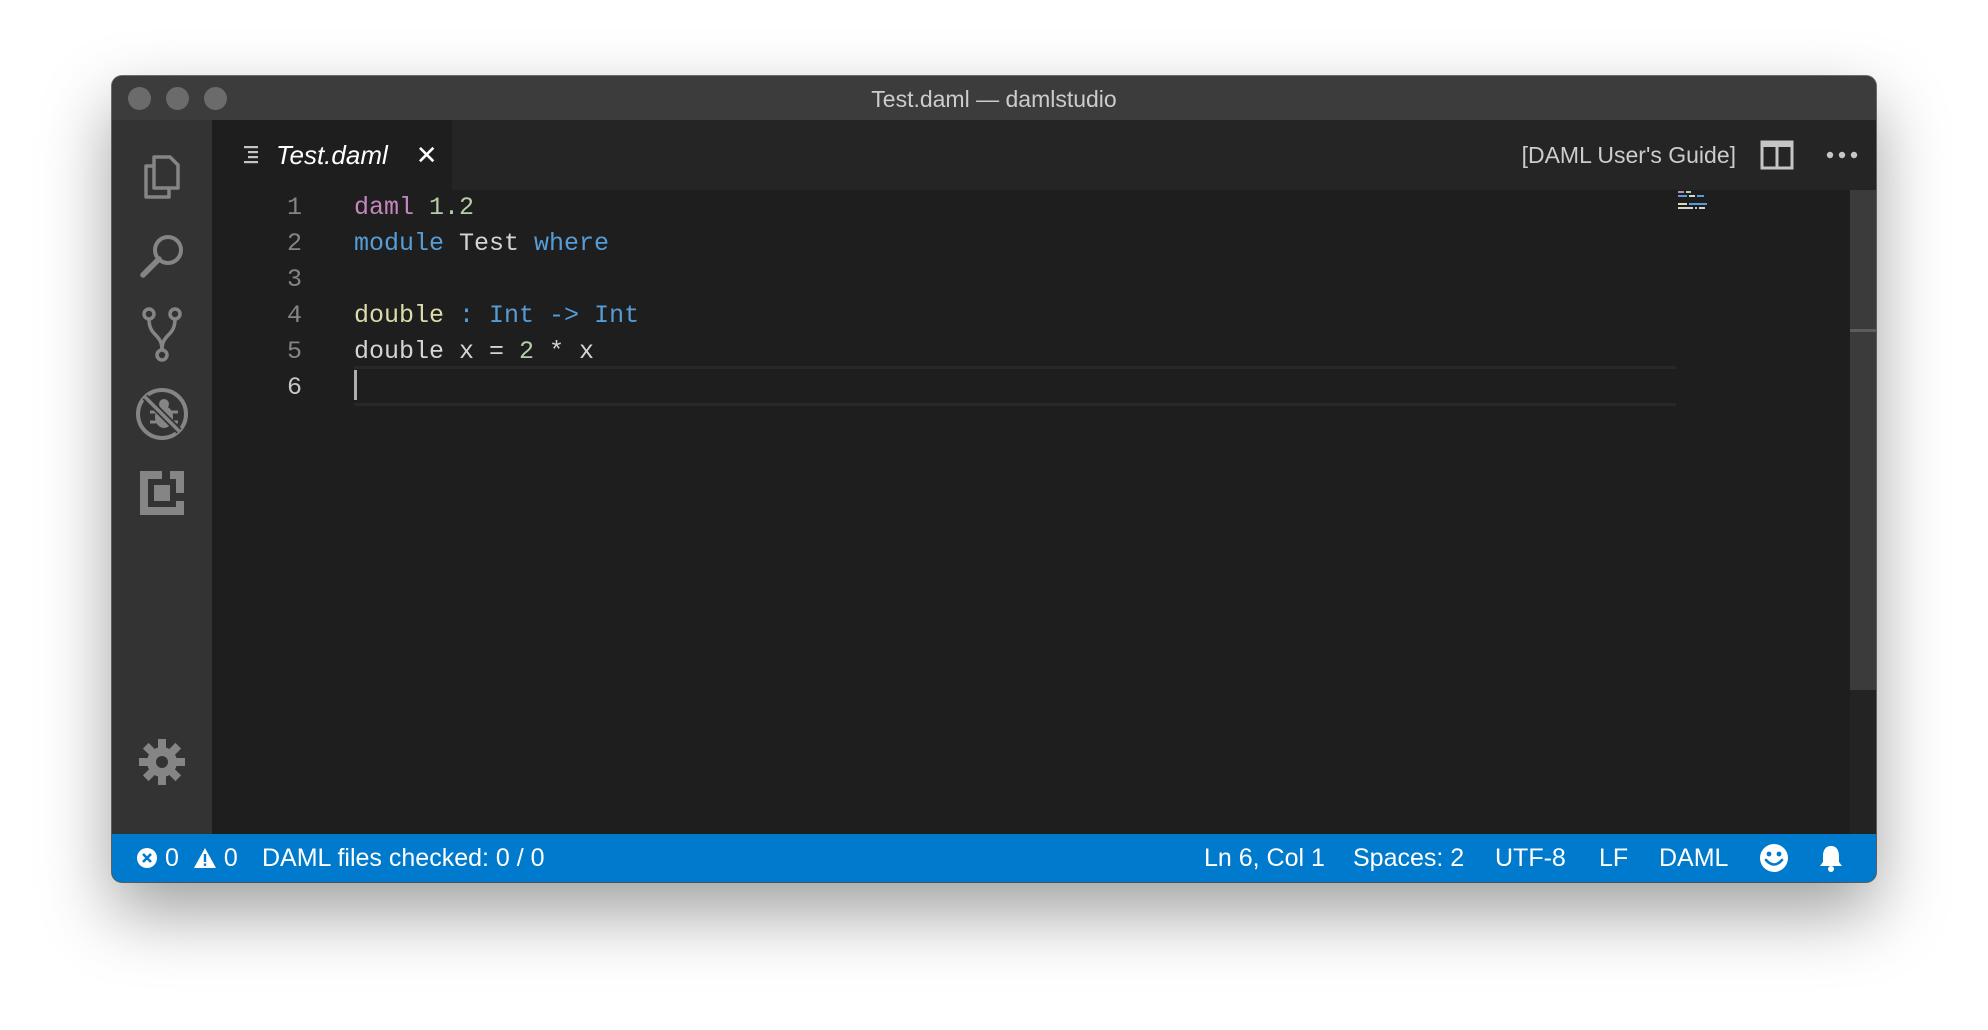 The height and width of the screenshot is (1030, 1988). Describe the element at coordinates (1530, 858) in the screenshot. I see `file-encoding: UTF-8` at that location.